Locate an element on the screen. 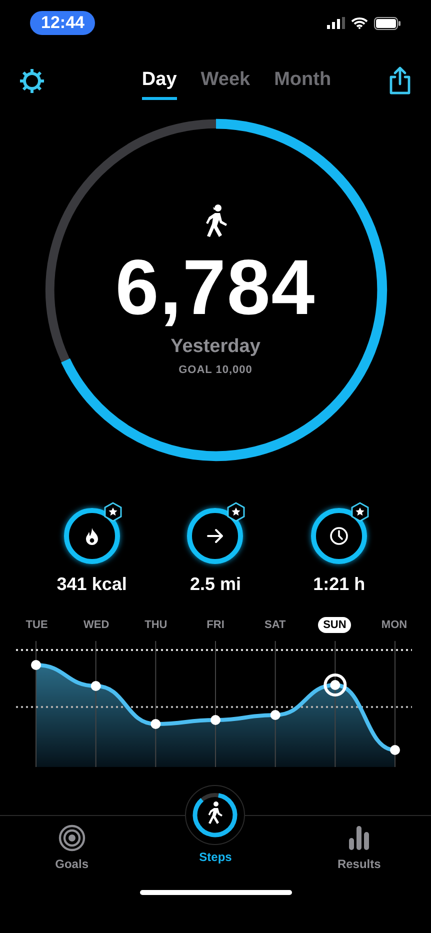  day-label: TUE is located at coordinates (36, 625).